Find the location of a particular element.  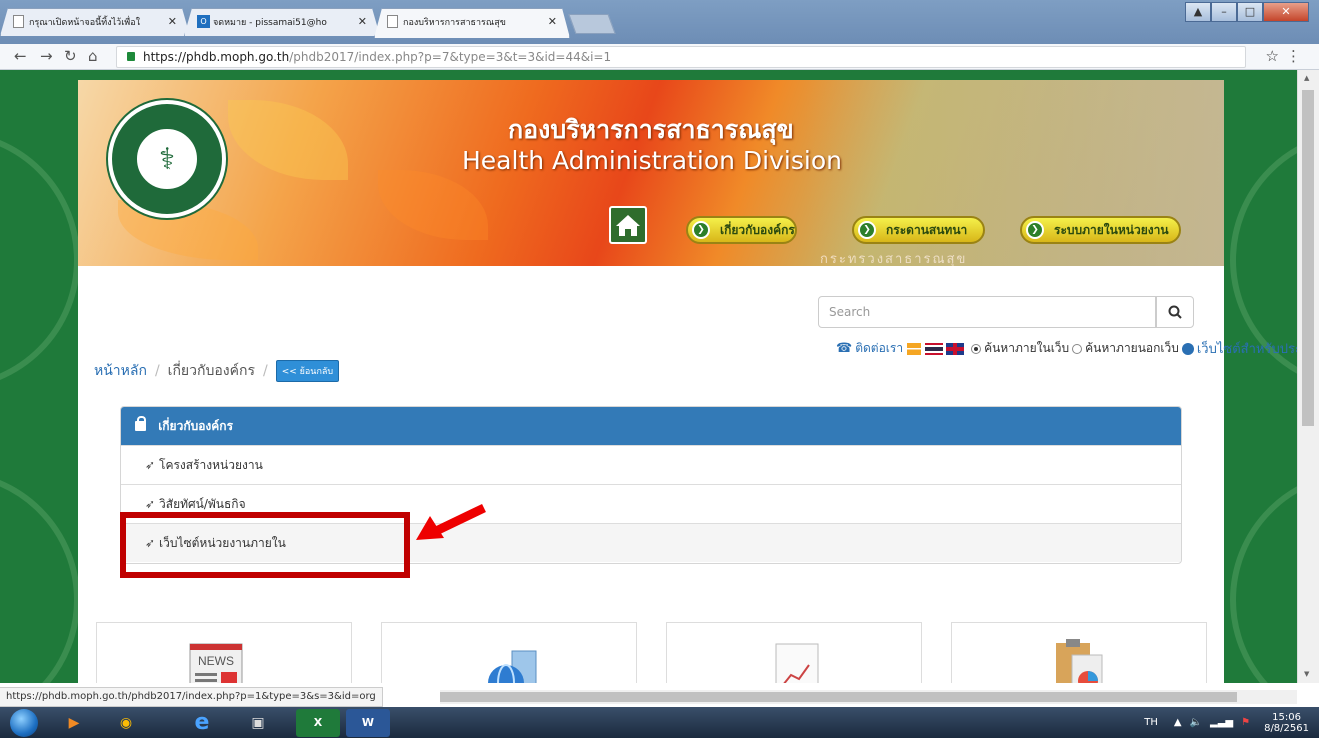

sitemap-icon is located at coordinates (914, 348).